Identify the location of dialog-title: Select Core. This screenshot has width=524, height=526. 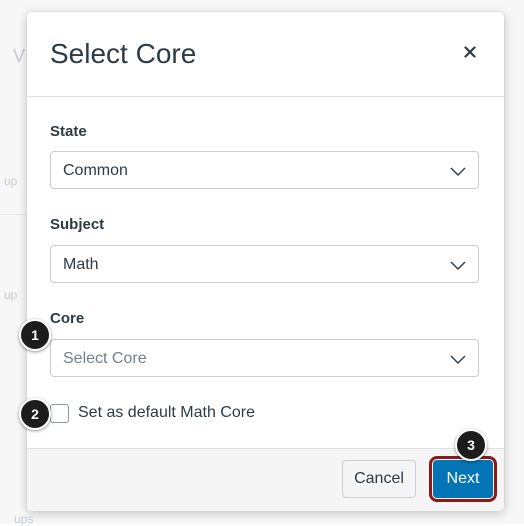
(123, 53).